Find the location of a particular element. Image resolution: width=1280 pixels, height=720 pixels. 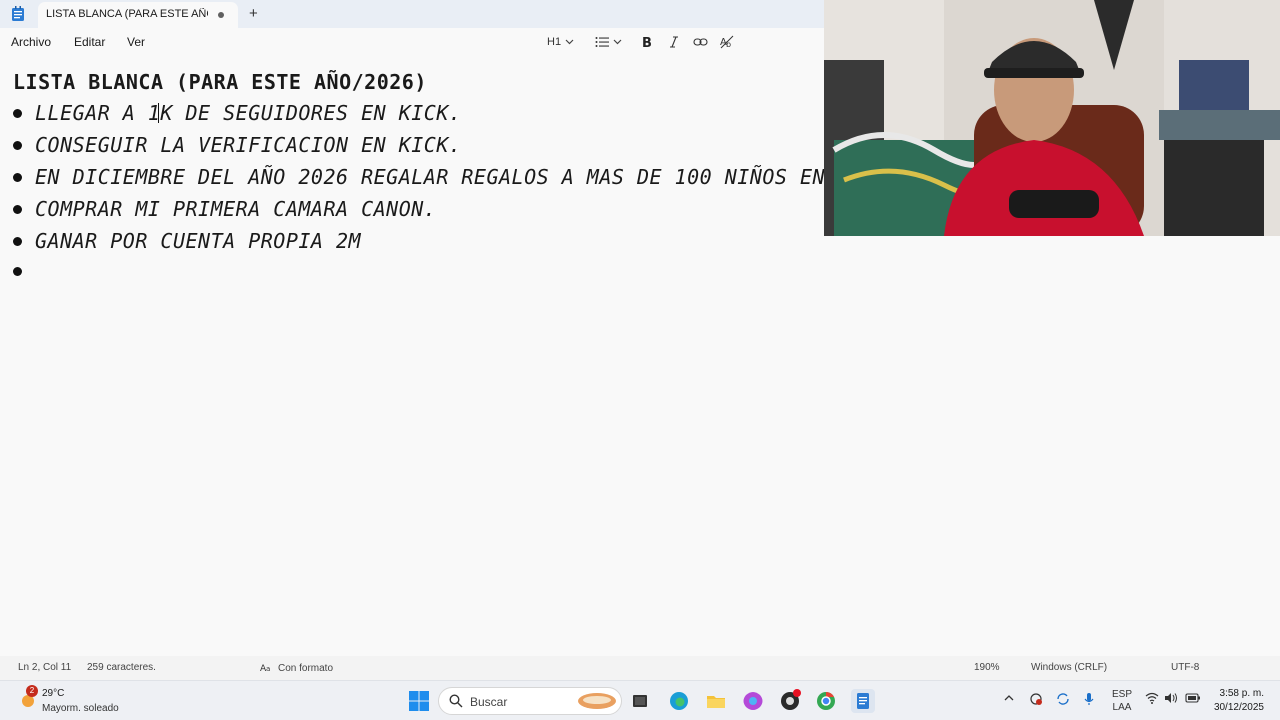

text-caret is located at coordinates (158, 113).